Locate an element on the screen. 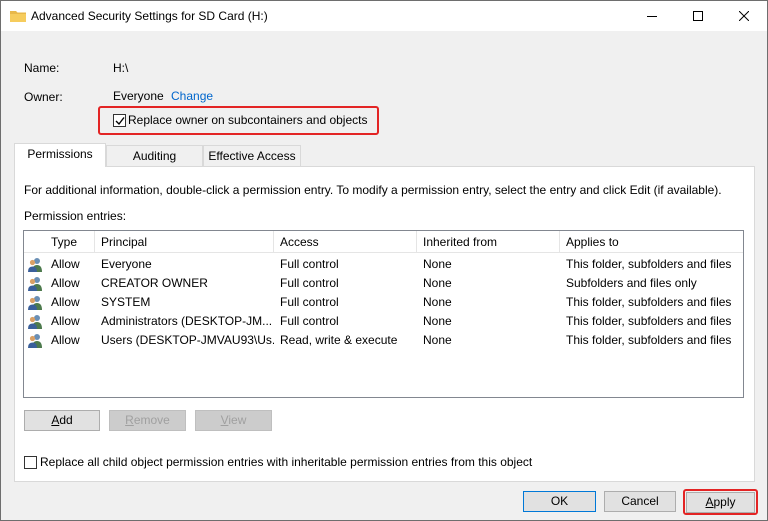 The width and height of the screenshot is (768, 521). apply-button: Apply is located at coordinates (720, 502).